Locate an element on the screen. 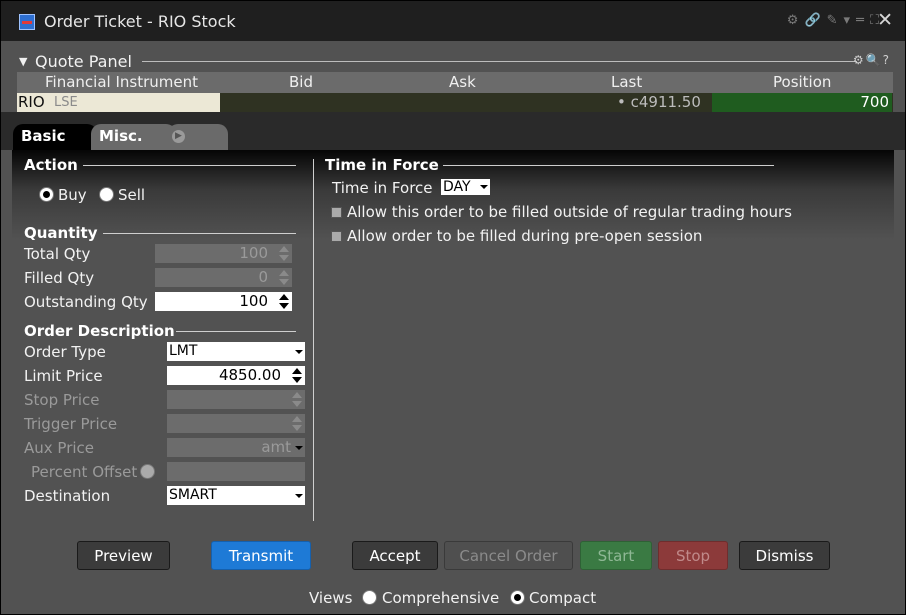 The image size is (906, 615). action-section-title: Action is located at coordinates (51, 165).